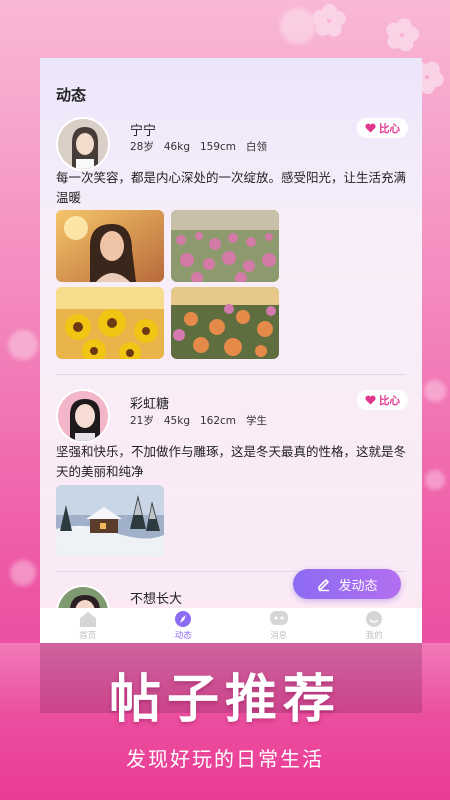 The height and width of the screenshot is (800, 450). I want to click on post-update-button: 发动态, so click(347, 584).